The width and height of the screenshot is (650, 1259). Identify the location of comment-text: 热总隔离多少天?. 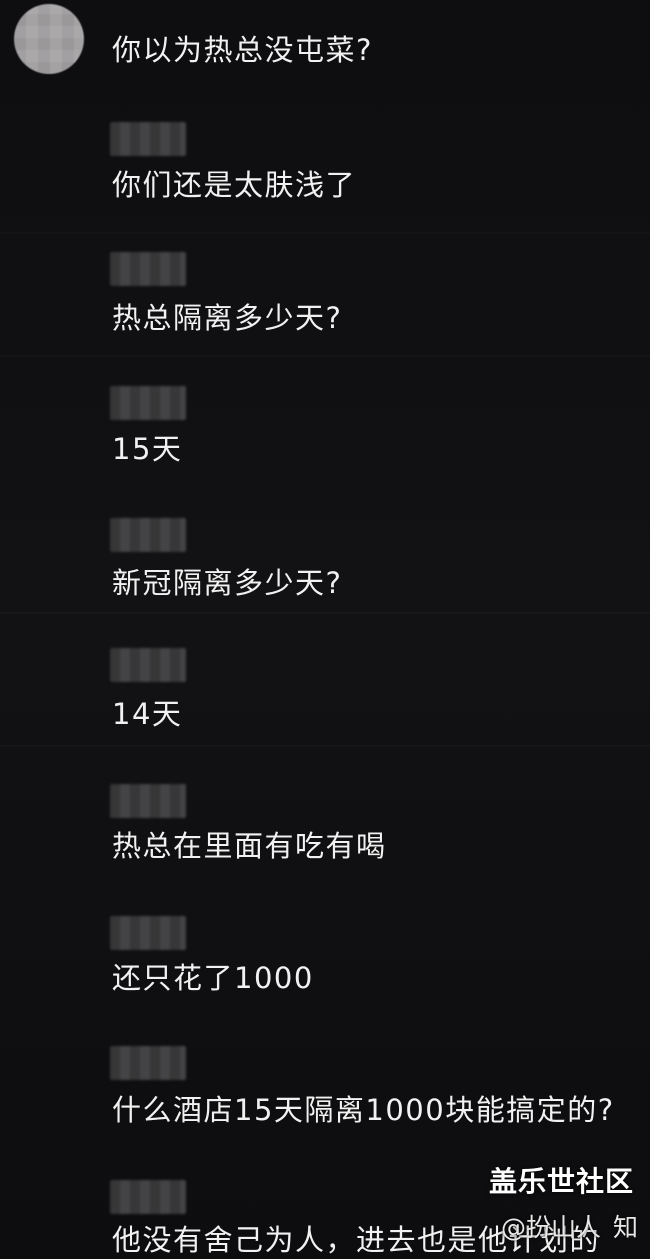
(227, 318).